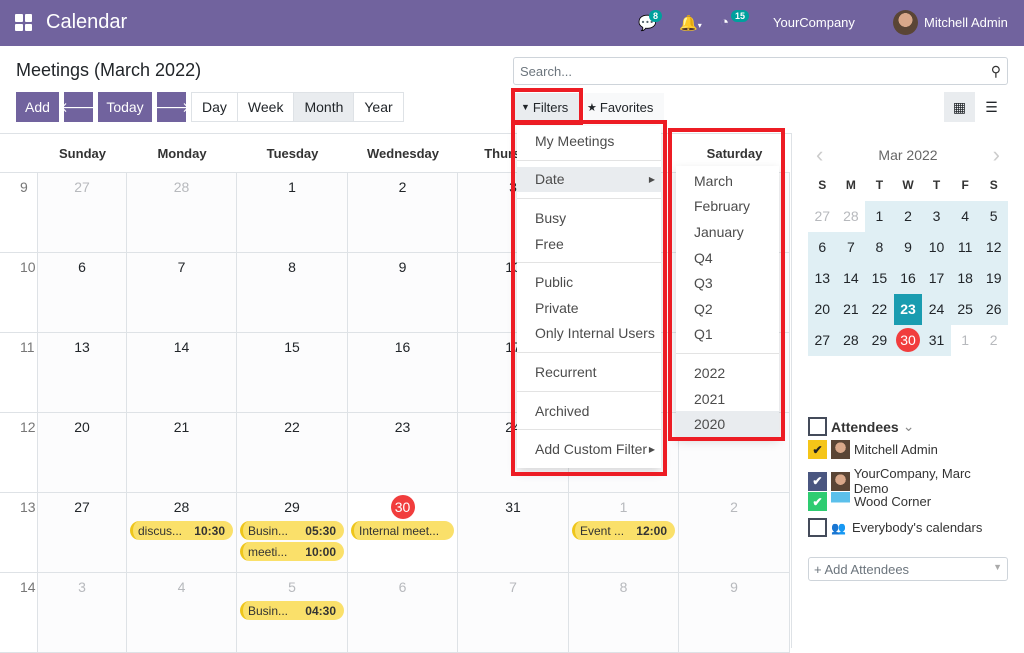 The height and width of the screenshot is (653, 1024). Describe the element at coordinates (908, 527) in the screenshot. I see `attendee-filter: 👥 Everybody's calendars` at that location.